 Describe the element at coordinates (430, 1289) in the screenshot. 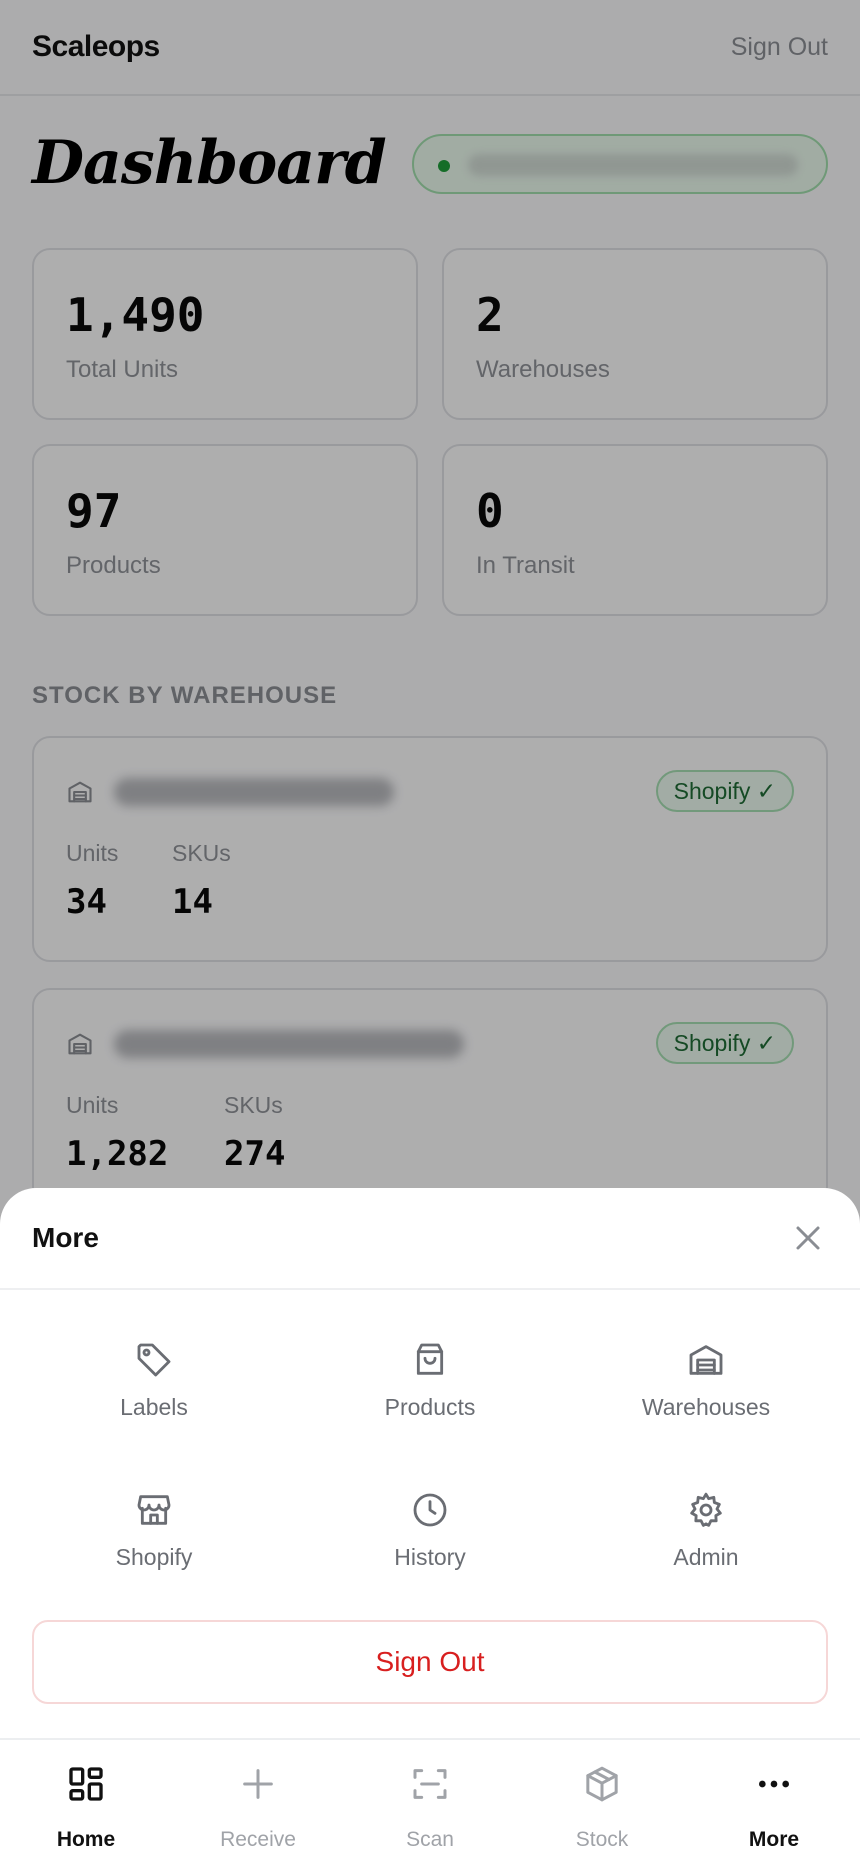

I see `sheet-divider` at that location.